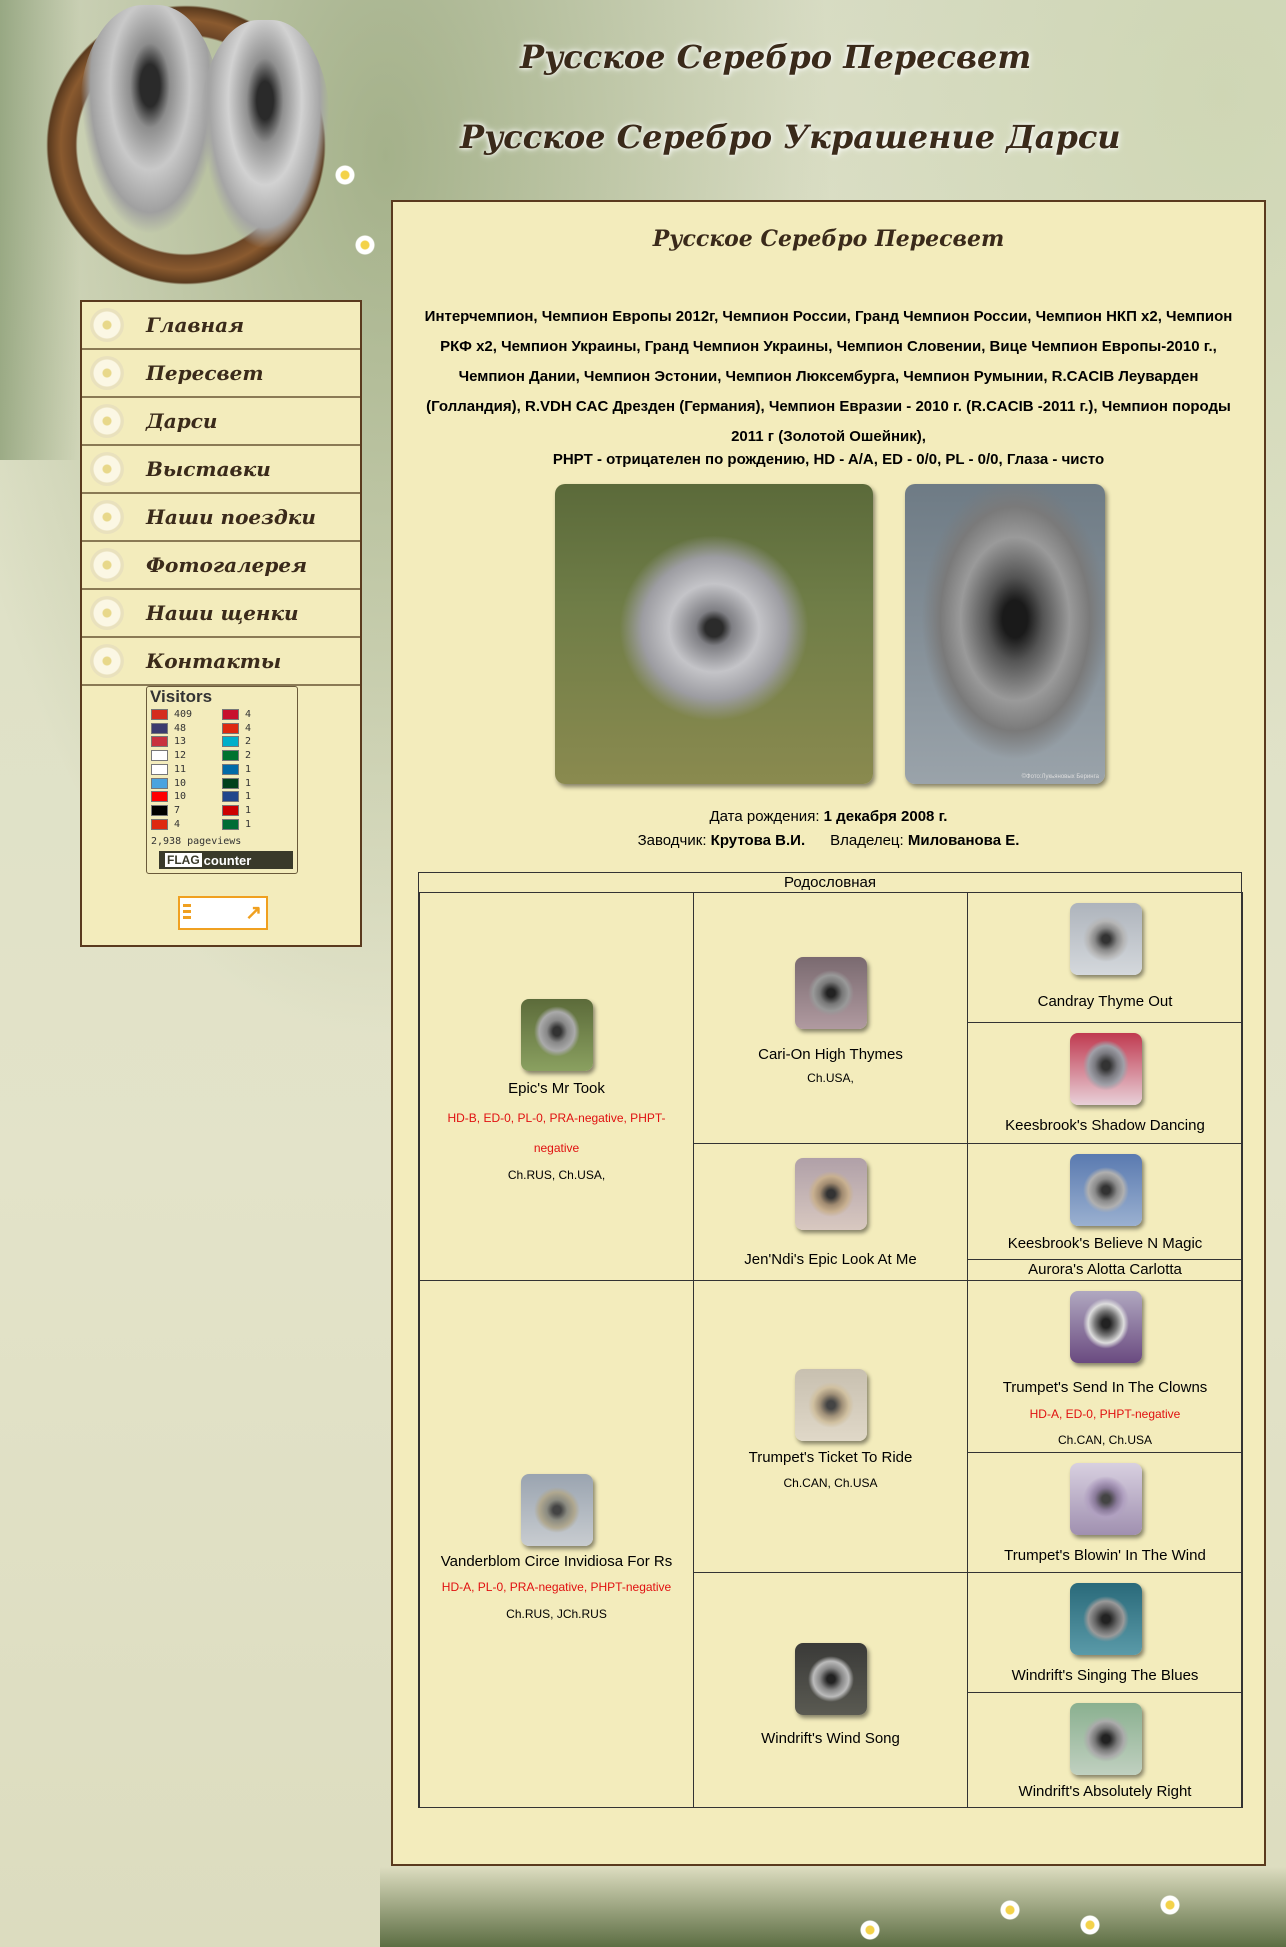  Describe the element at coordinates (221, 614) in the screenshot. I see `nav-item-puppies: Наши щенки` at that location.